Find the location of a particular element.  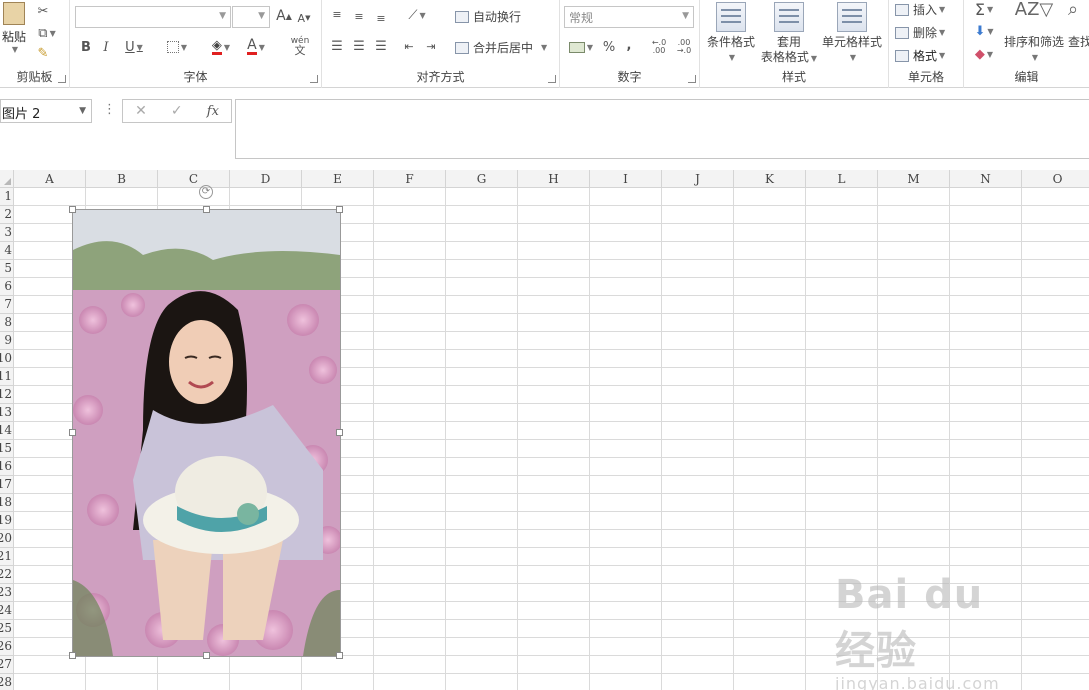

number-launcher is located at coordinates (692, 79).